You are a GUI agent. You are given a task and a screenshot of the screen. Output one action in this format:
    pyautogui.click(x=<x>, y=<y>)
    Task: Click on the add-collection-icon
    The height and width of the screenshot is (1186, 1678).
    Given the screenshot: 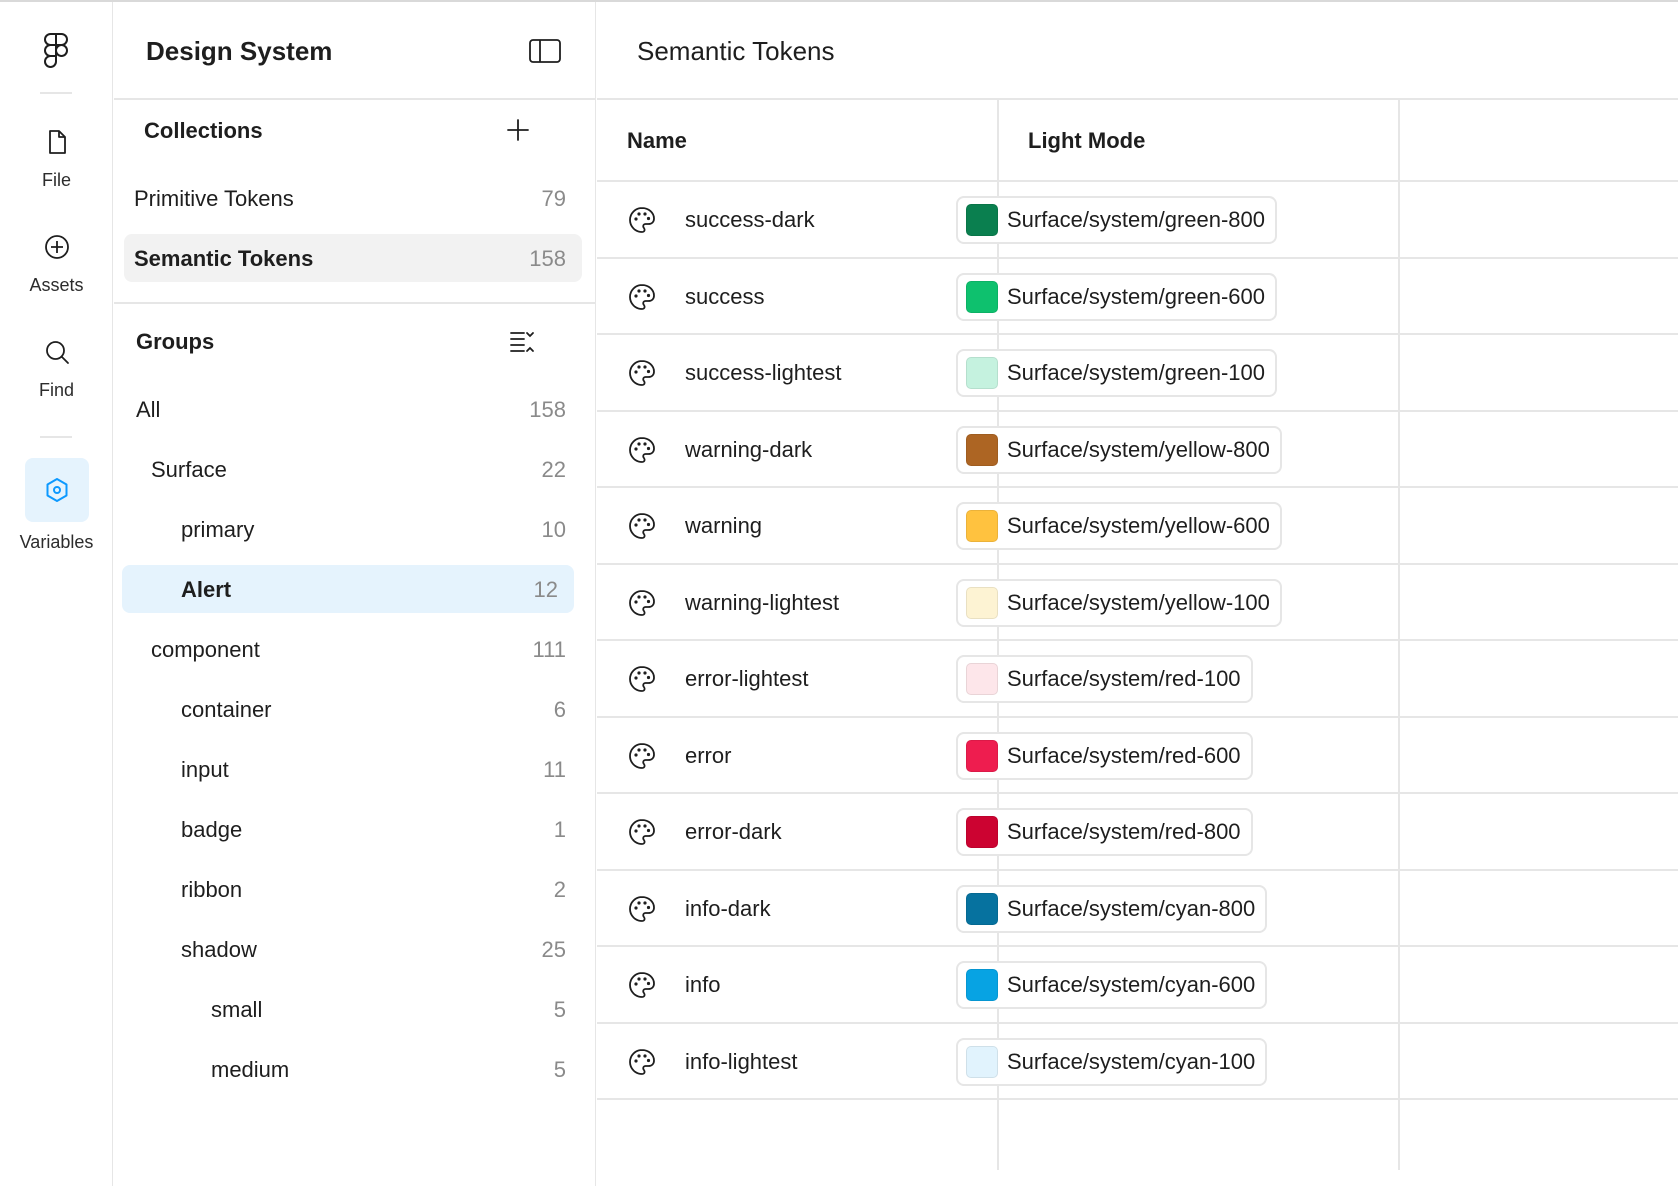 What is the action you would take?
    pyautogui.click(x=518, y=130)
    